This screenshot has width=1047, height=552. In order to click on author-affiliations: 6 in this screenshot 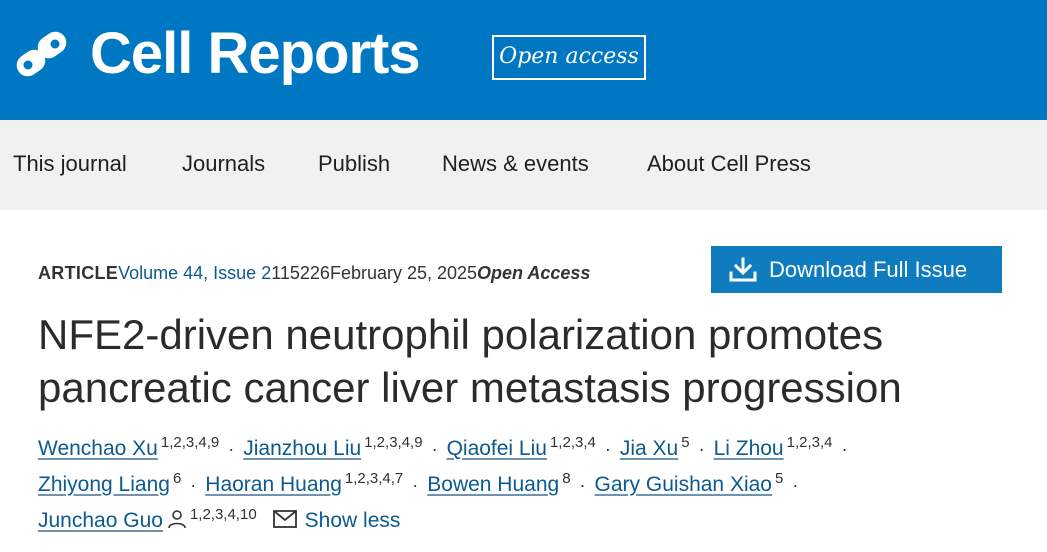, I will do `click(177, 478)`.